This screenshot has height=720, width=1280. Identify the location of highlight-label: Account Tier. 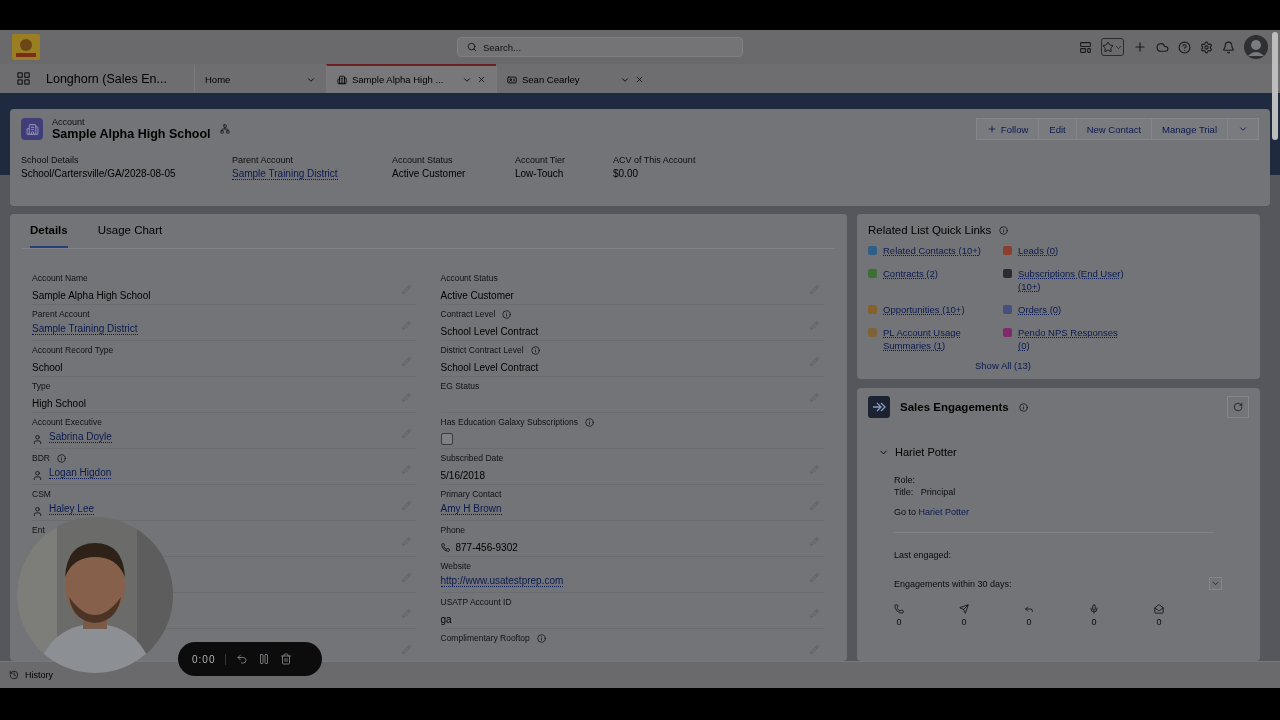
(541, 160).